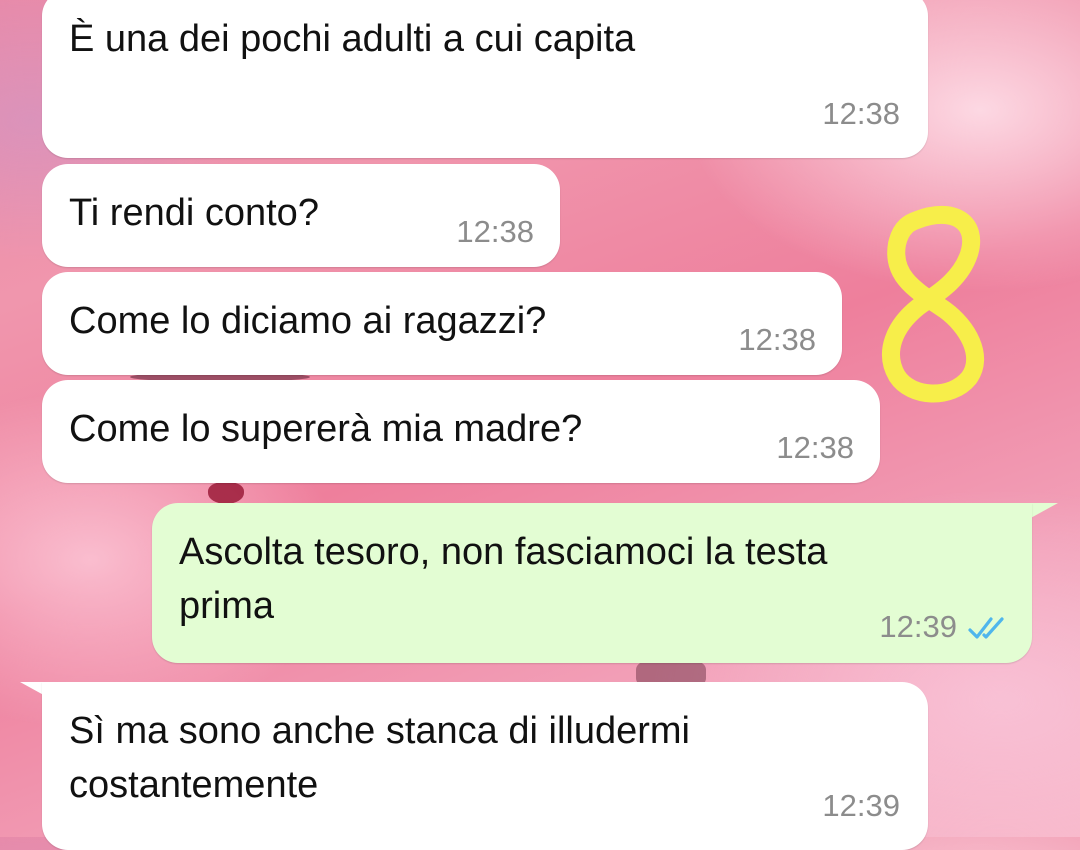  I want to click on message-text: Come lo diciamo ai ragazzi?, so click(308, 321).